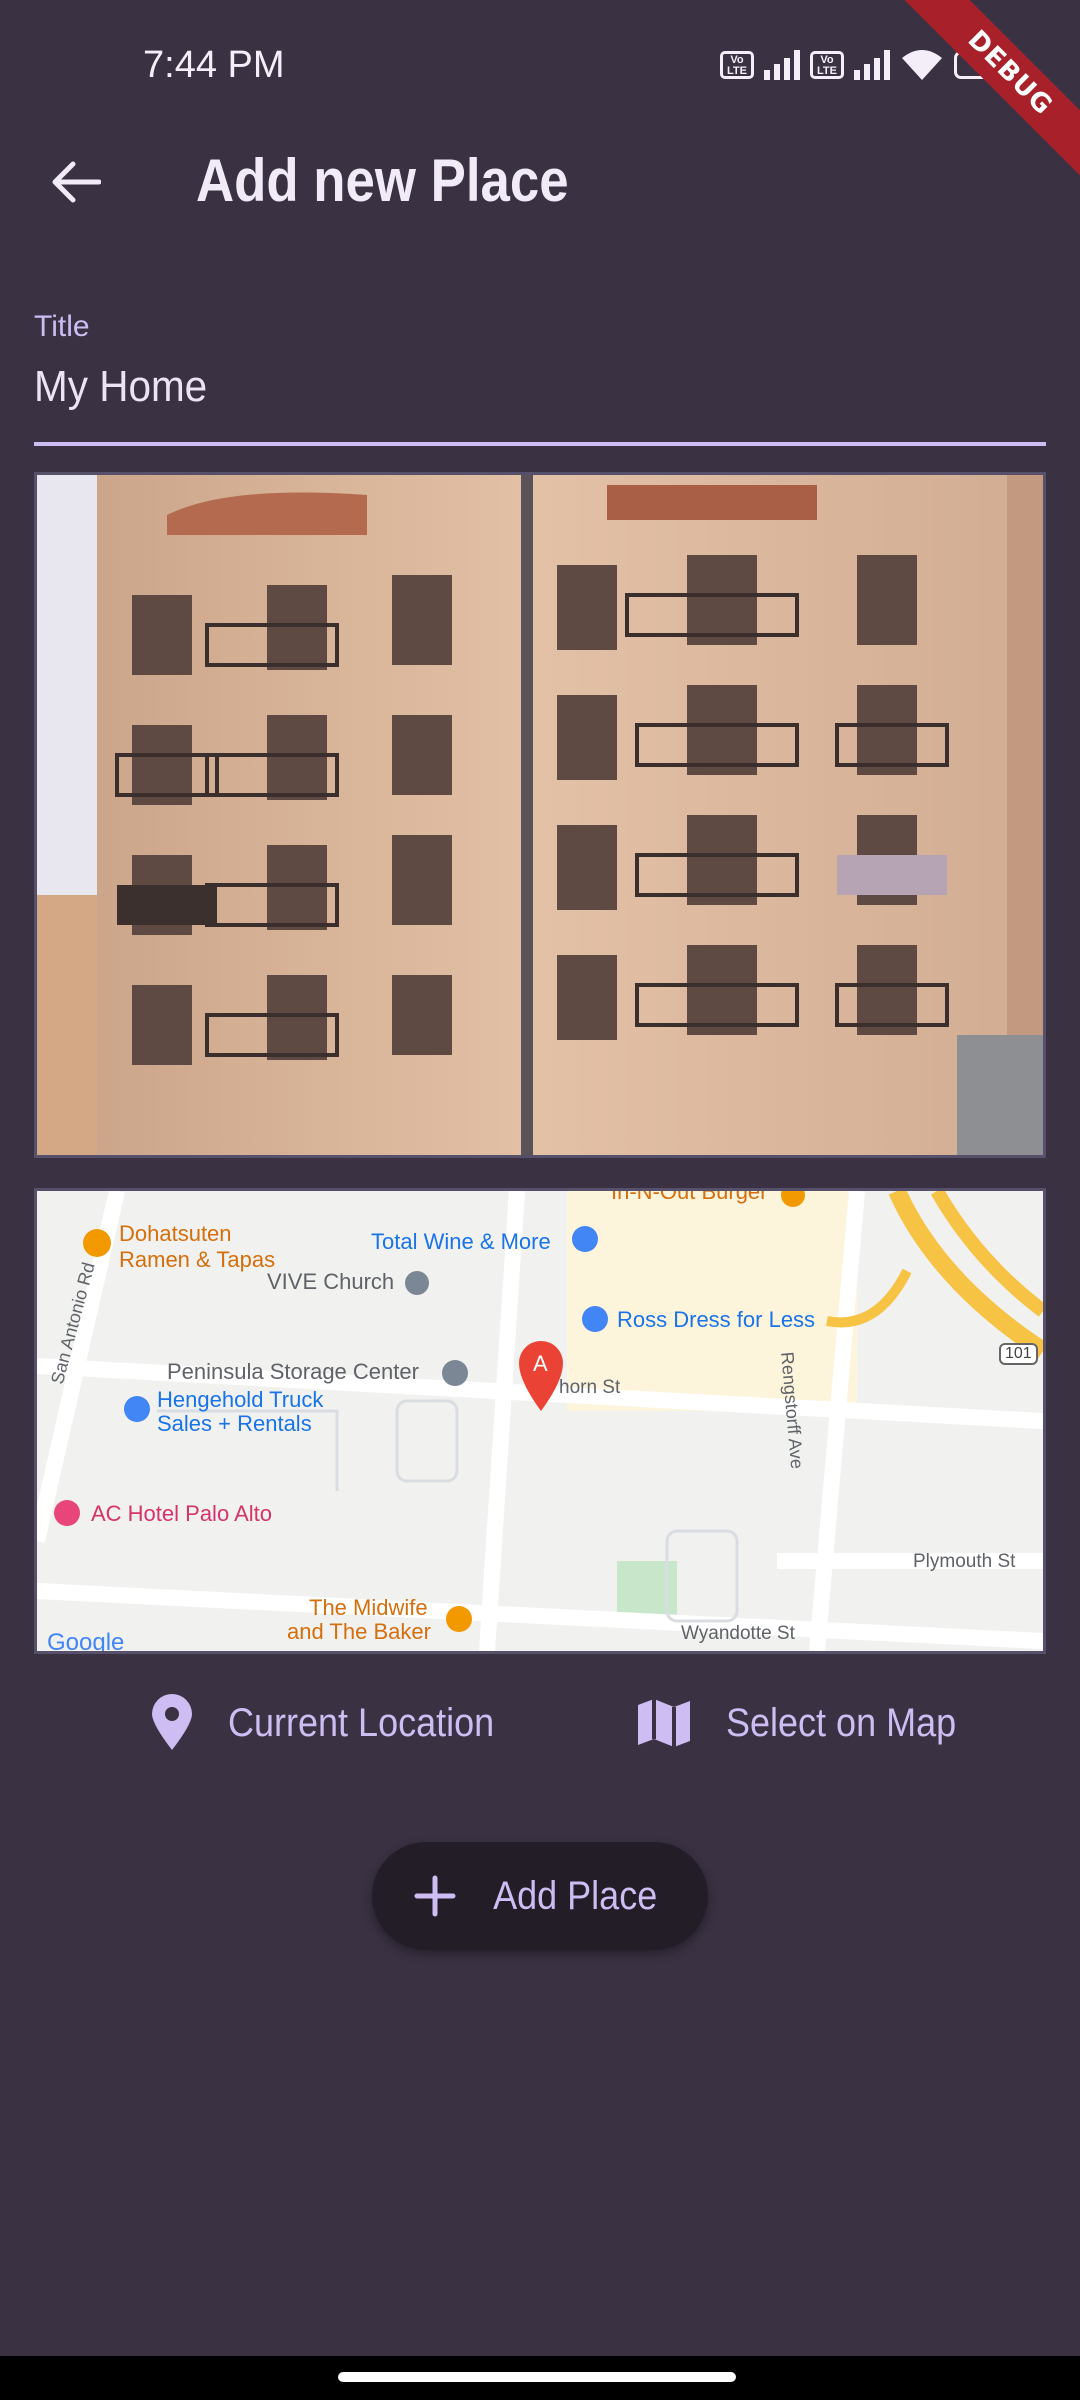 This screenshot has width=1080, height=2400. What do you see at coordinates (540, 1363) in the screenshot?
I see `map-marker-label: A` at bounding box center [540, 1363].